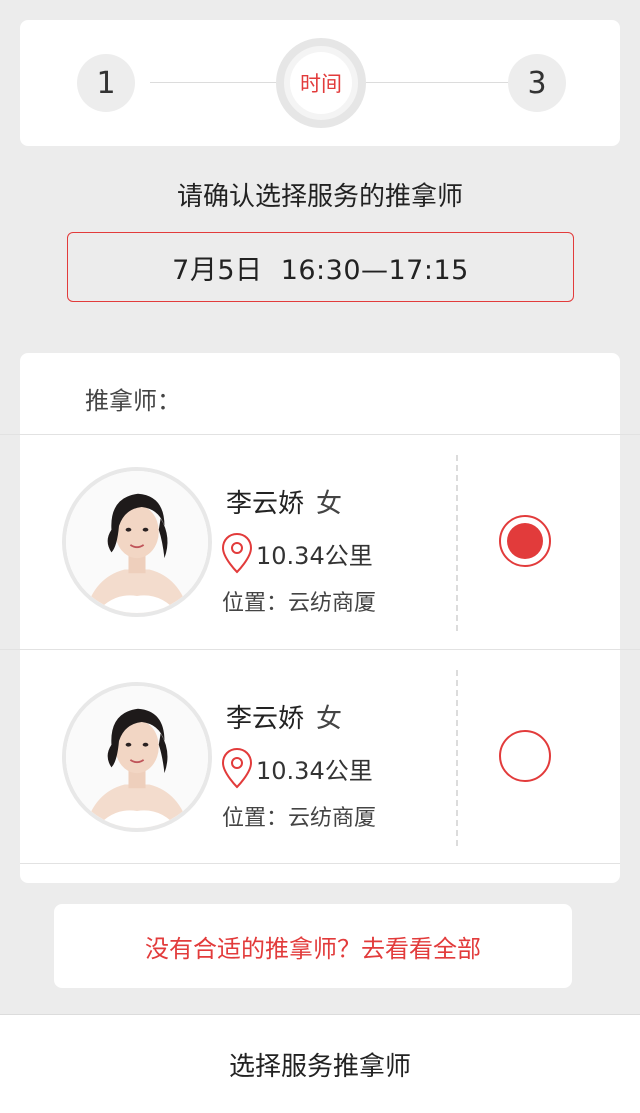  I want to click on confirm-title: 请确认选择服务的推拿师, so click(319, 197).